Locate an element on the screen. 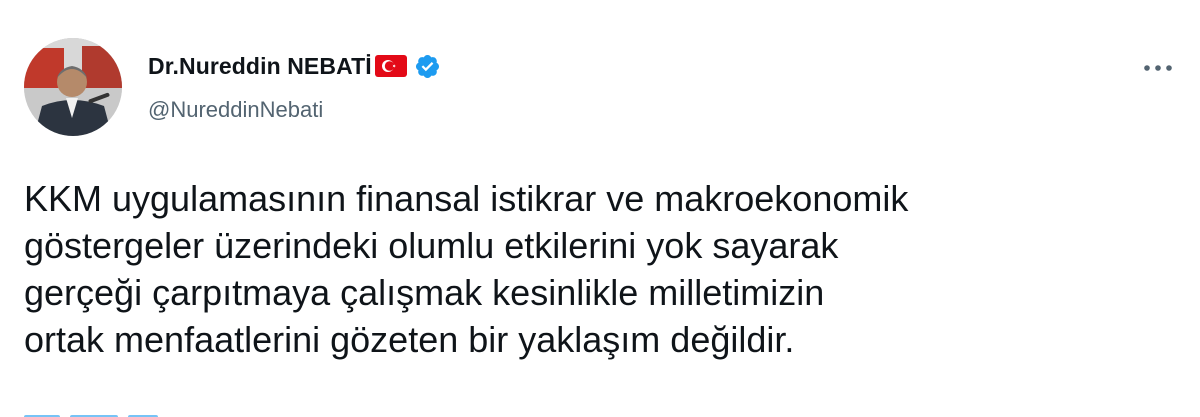 The height and width of the screenshot is (417, 1200). avatar-image is located at coordinates (73, 87).